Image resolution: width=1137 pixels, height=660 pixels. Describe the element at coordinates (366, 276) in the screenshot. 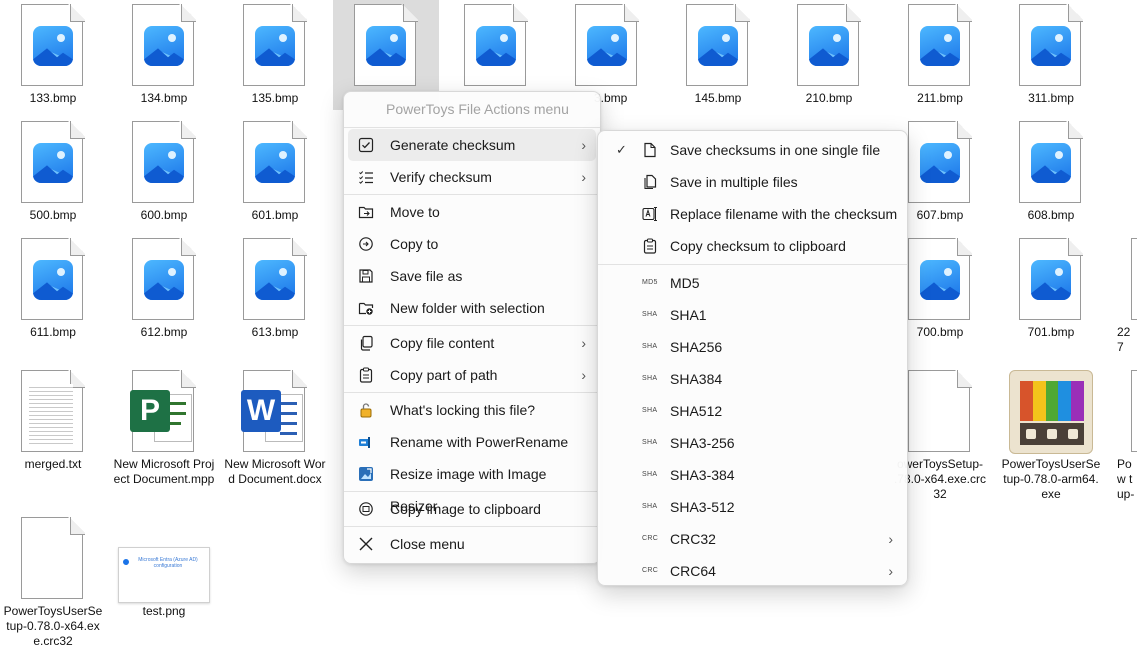

I see `save-icon` at that location.